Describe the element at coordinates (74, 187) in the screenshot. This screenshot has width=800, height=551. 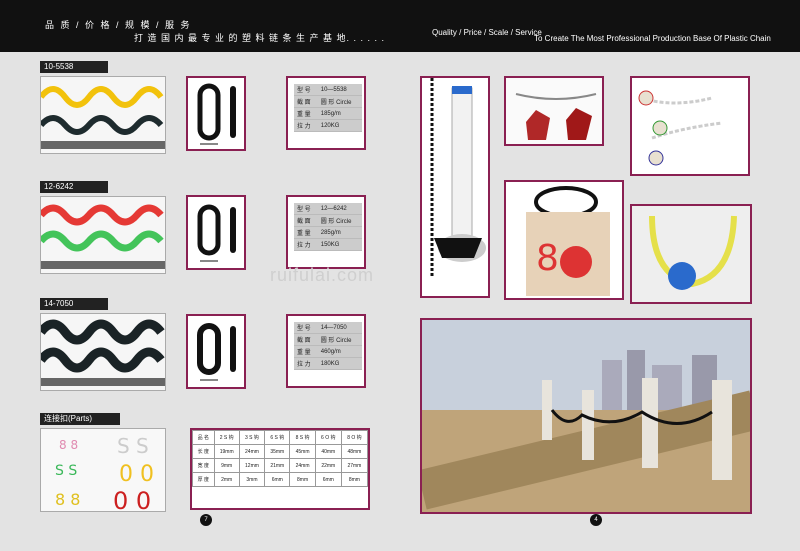
I see `product-code-label: 12-6242` at that location.